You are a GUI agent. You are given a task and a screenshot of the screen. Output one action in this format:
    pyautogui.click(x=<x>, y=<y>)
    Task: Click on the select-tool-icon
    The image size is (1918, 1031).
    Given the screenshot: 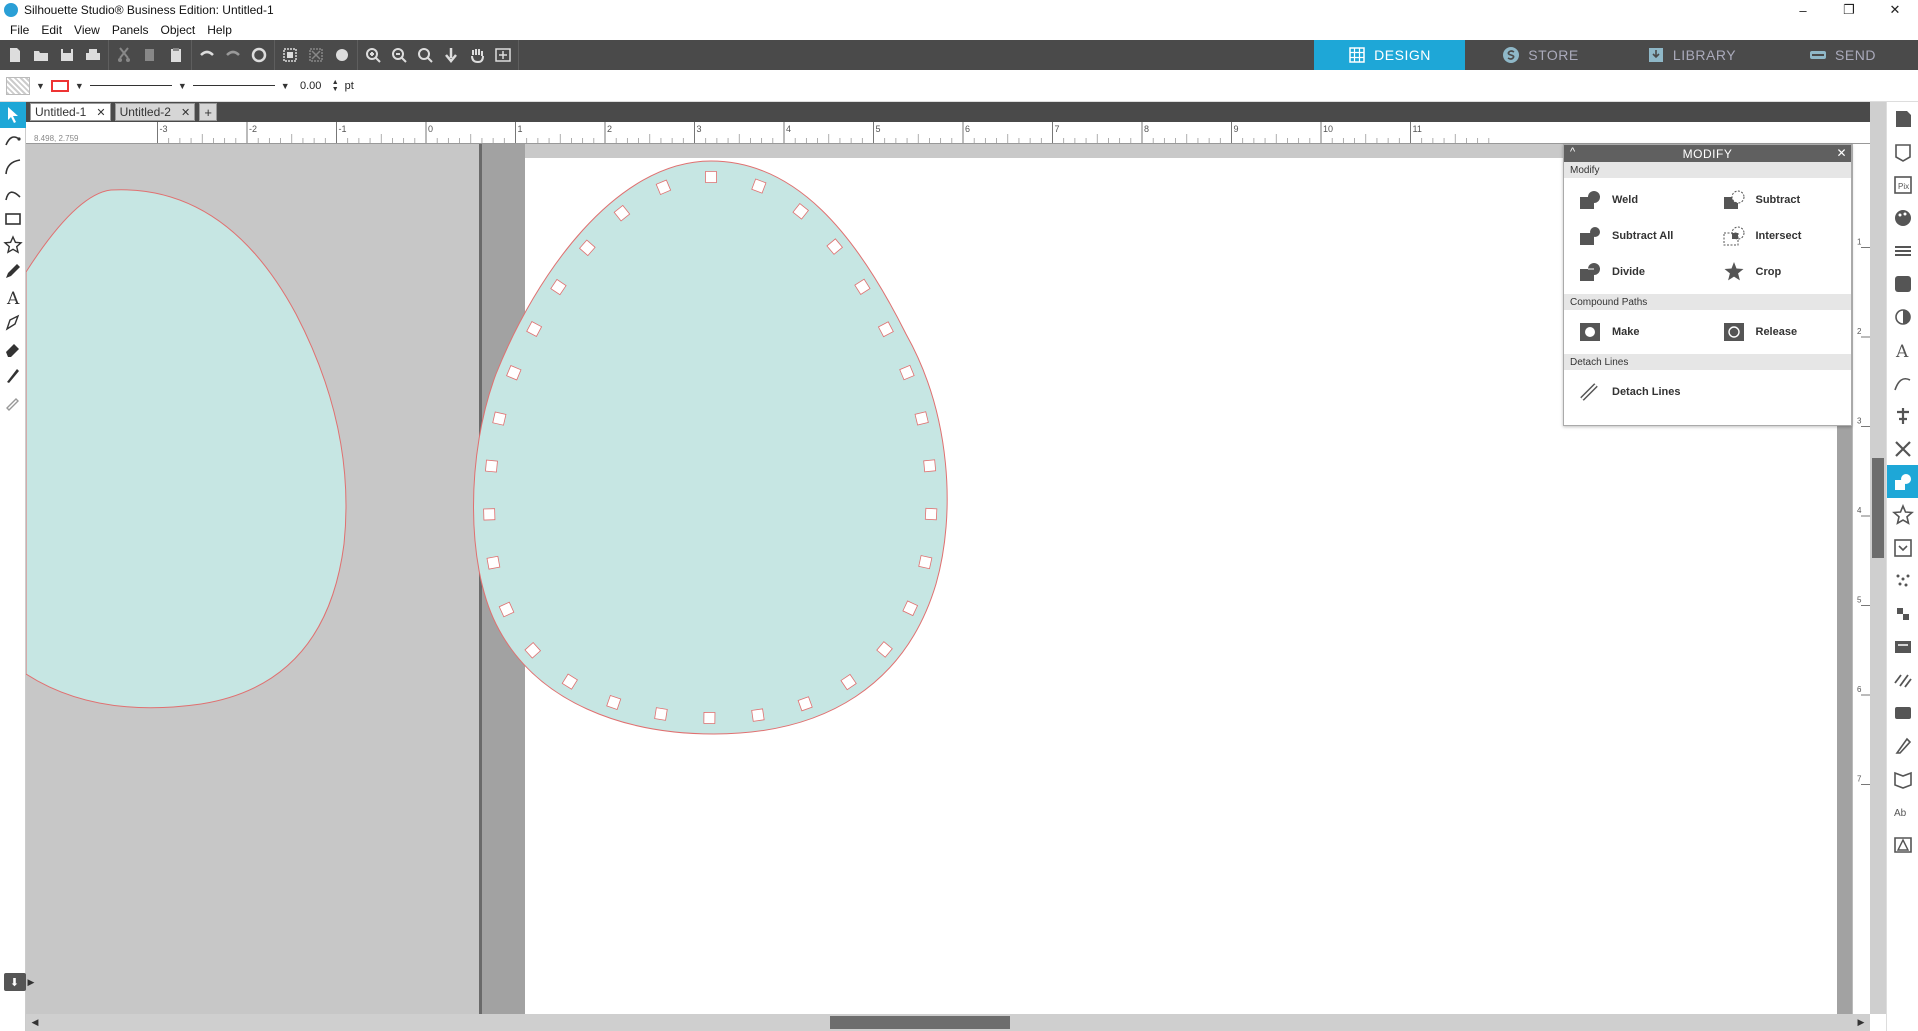 What is the action you would take?
    pyautogui.click(x=13, y=115)
    